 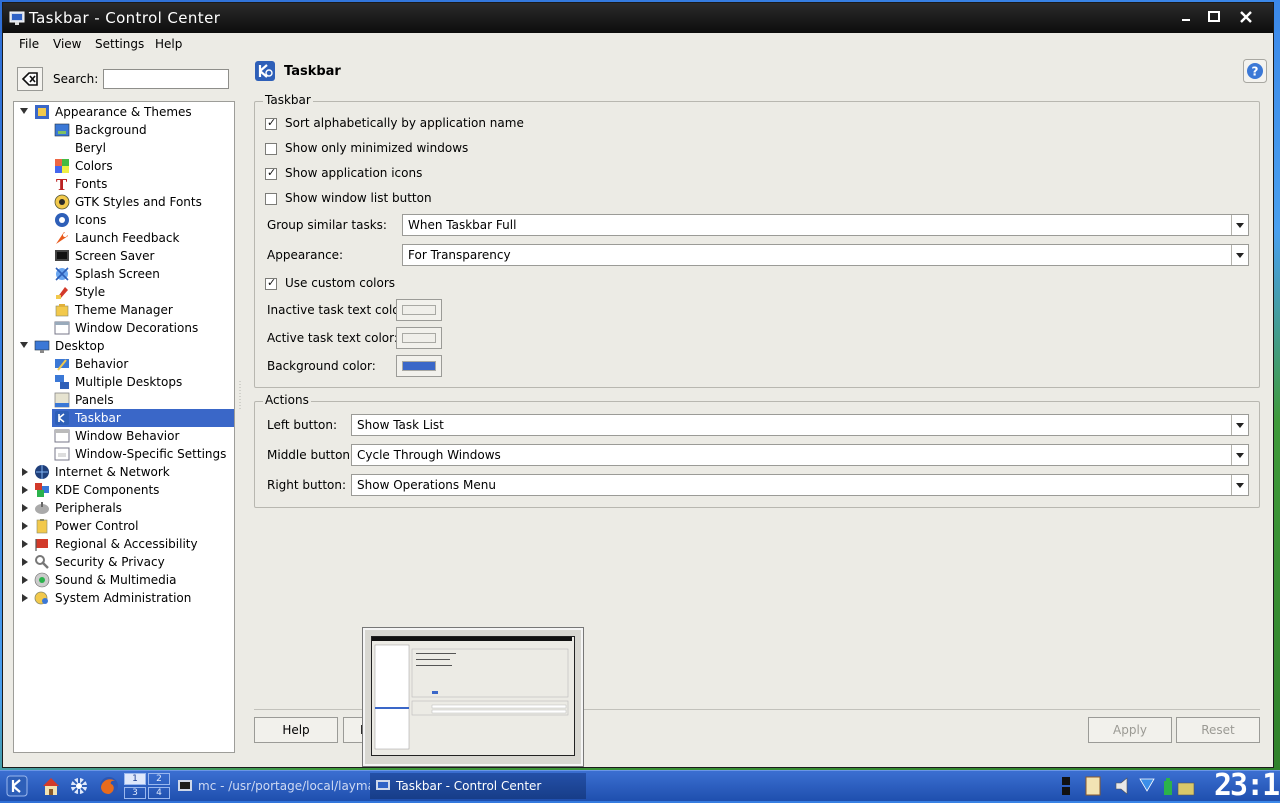 I want to click on tree-item: Appearance & Themes, so click(x=124, y=112).